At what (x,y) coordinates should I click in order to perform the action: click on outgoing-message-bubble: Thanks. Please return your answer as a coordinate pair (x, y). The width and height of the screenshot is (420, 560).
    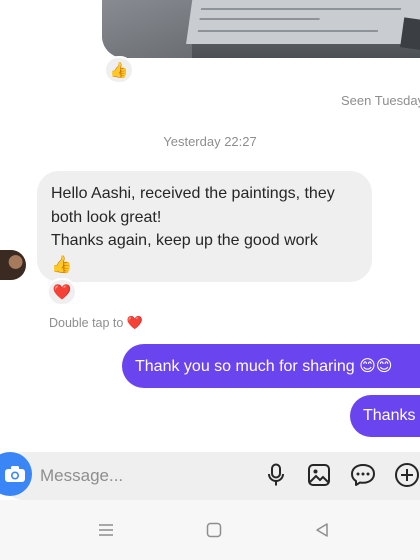
    Looking at the image, I should click on (385, 416).